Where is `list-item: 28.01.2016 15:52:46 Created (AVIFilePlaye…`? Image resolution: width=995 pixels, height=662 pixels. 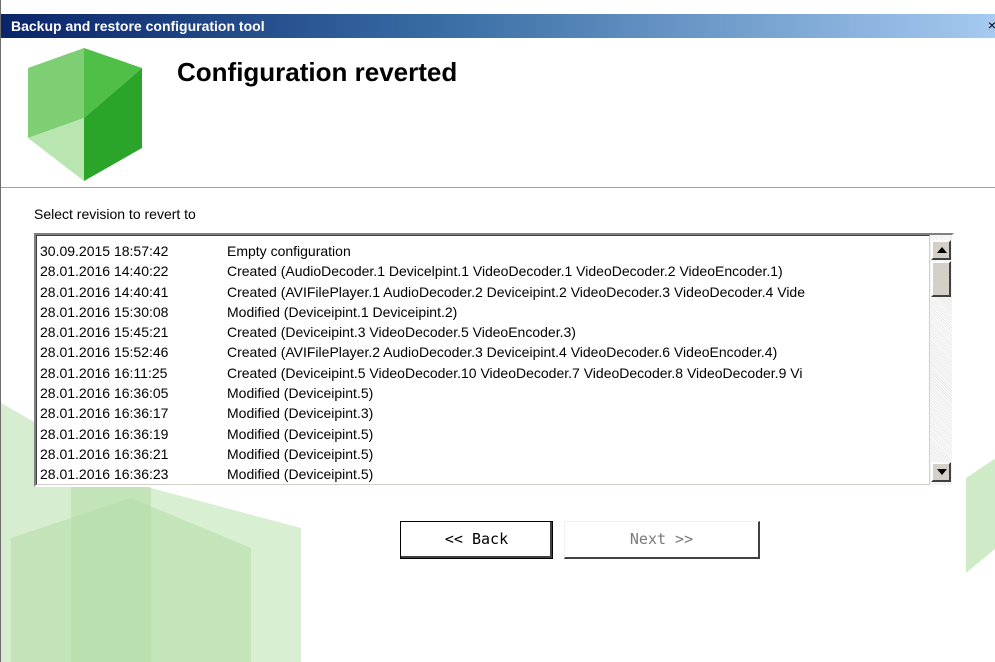
list-item: 28.01.2016 15:52:46 Created (AVIFilePlaye… is located at coordinates (483, 352).